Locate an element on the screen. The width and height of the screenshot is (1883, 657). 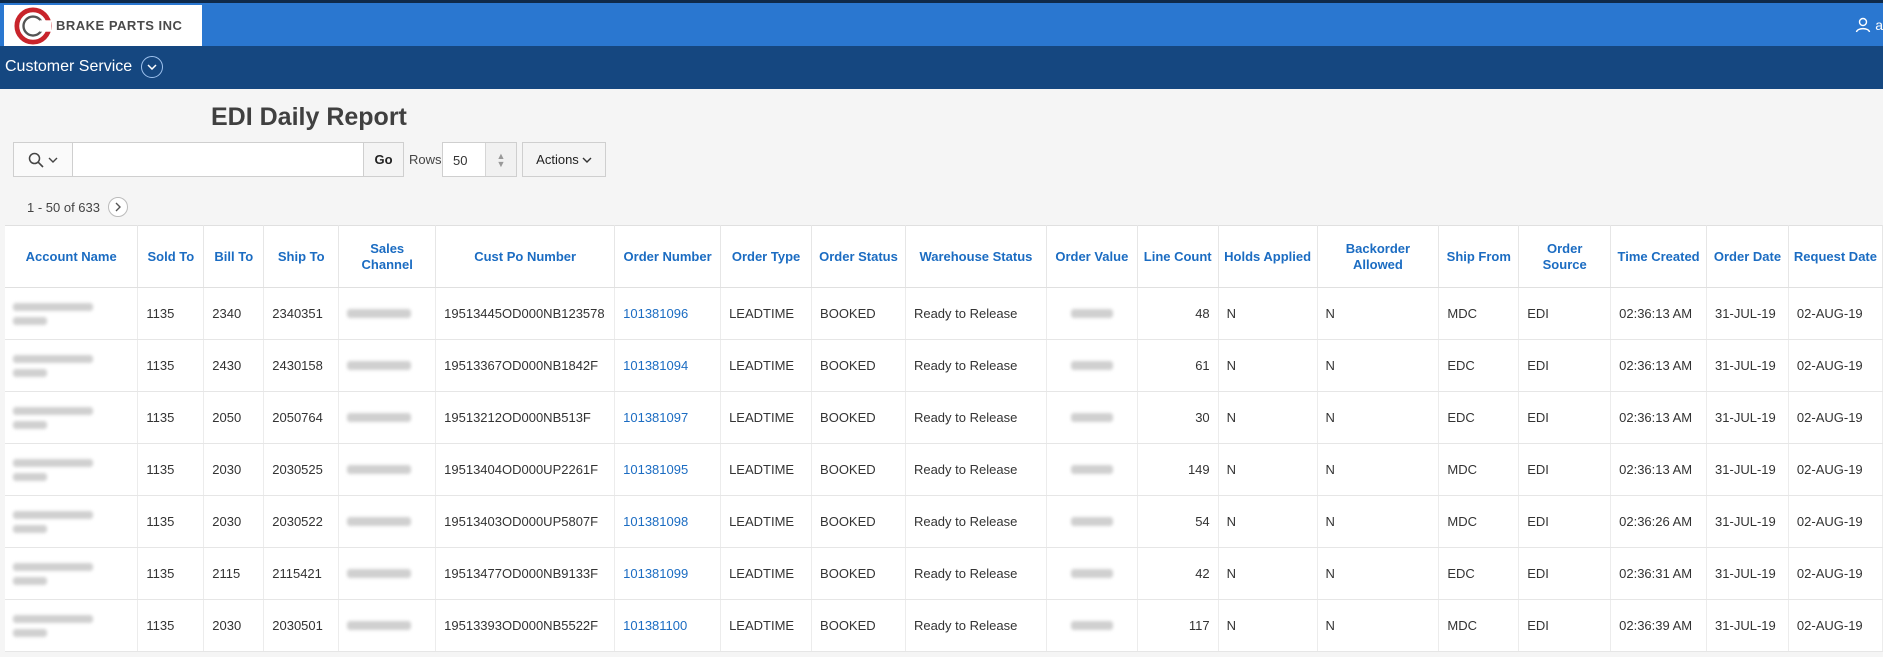
column-header: Order Type is located at coordinates (766, 256).